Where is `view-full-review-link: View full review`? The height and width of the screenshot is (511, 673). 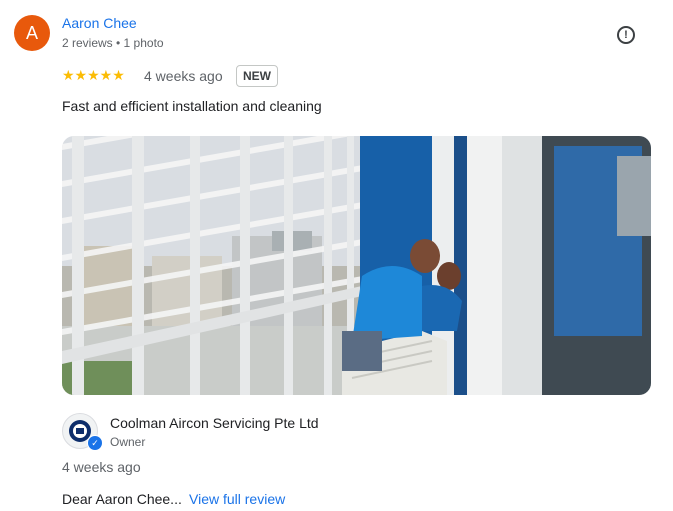
view-full-review-link: View full review is located at coordinates (237, 499).